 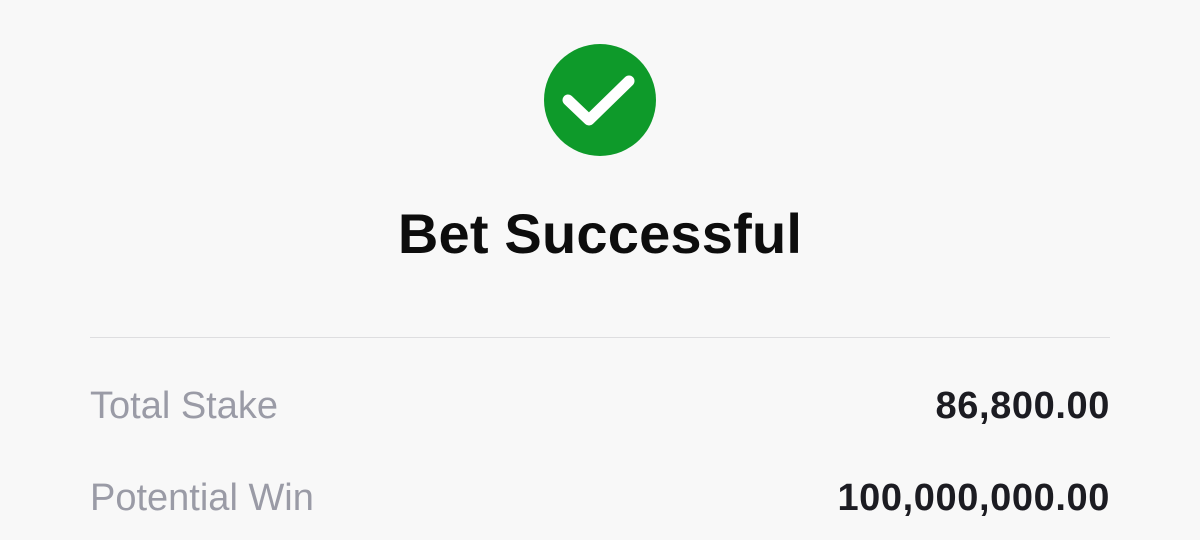 What do you see at coordinates (600, 337) in the screenshot?
I see `divider` at bounding box center [600, 337].